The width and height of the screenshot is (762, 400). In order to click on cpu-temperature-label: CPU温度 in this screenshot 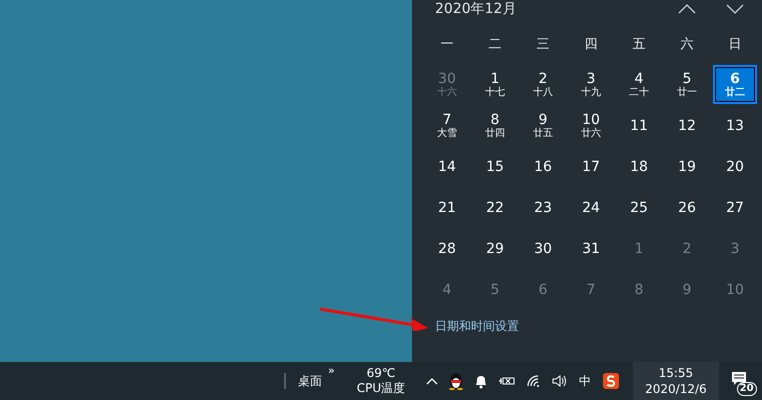, I will do `click(381, 388)`.